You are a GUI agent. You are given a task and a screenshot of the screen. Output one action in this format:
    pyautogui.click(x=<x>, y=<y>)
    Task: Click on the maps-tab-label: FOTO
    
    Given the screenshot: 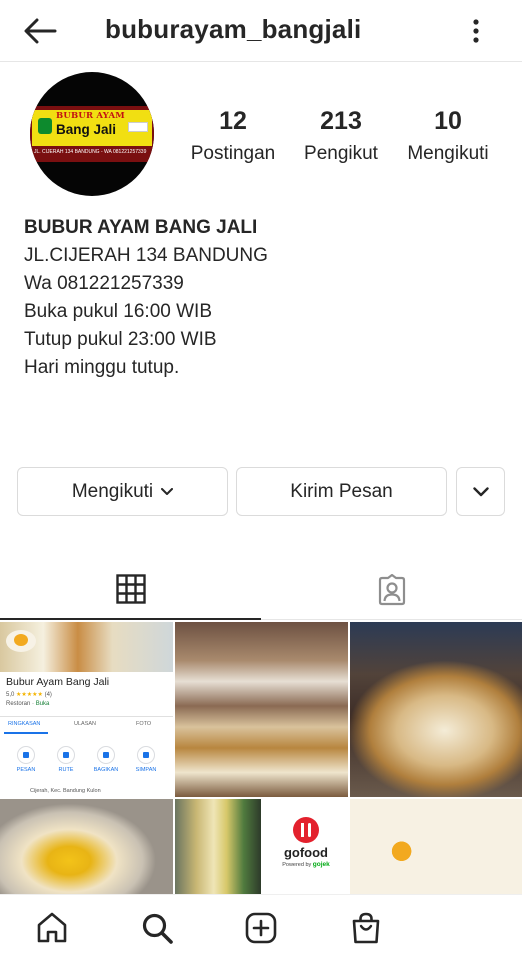 What is the action you would take?
    pyautogui.click(x=144, y=724)
    